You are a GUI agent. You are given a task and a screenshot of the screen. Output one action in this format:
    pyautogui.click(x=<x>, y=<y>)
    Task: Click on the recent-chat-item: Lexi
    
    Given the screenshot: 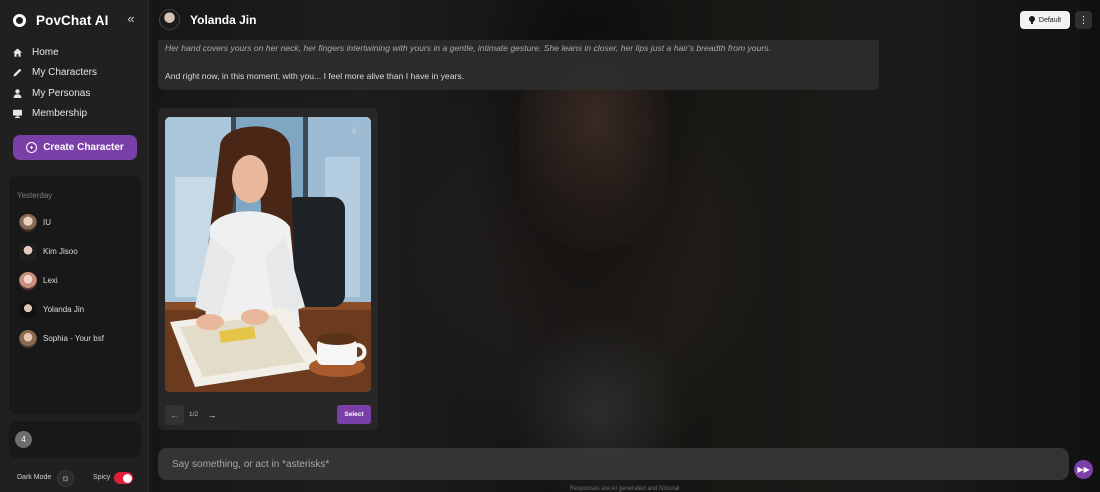 What is the action you would take?
    pyautogui.click(x=78, y=280)
    